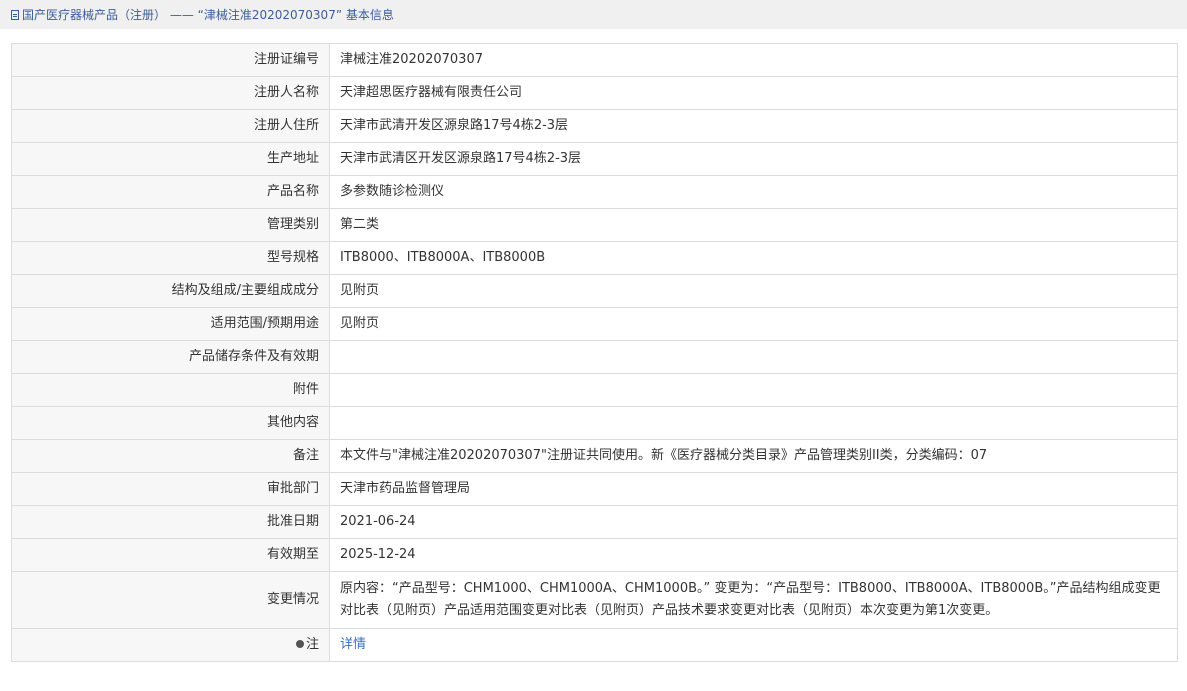 This screenshot has width=1187, height=691. Describe the element at coordinates (753, 555) in the screenshot. I see `row-value: 2025-12-24` at that location.